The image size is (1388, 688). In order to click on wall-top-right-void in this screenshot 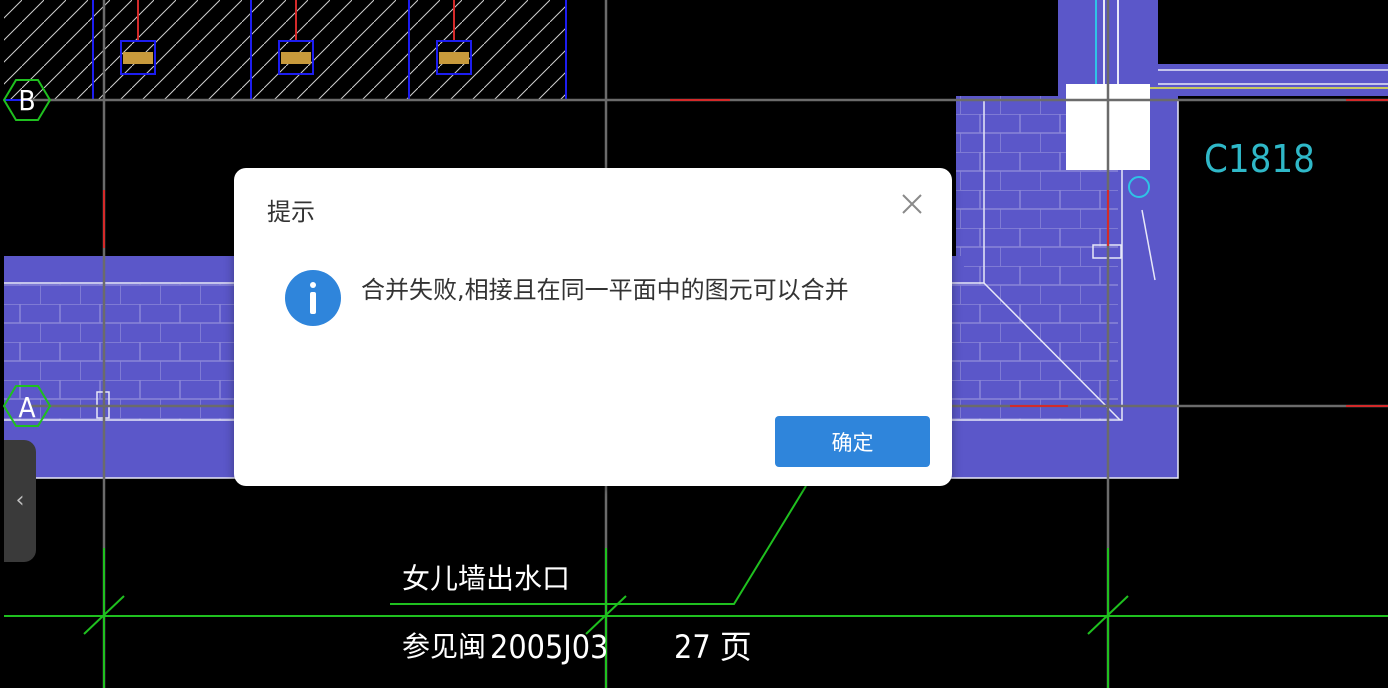, I will do `click(1273, 32)`.